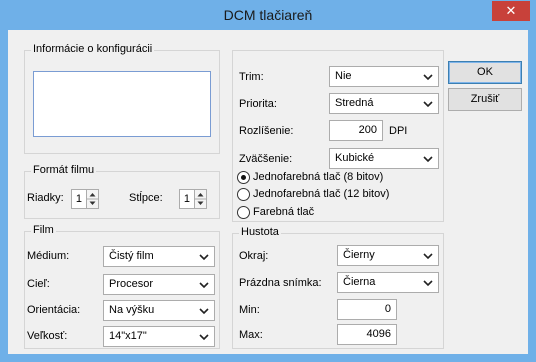 The width and height of the screenshot is (536, 362). What do you see at coordinates (122, 191) in the screenshot?
I see `film-format-group: Formát filmu Riadky: 1 Stĺpce: 1` at bounding box center [122, 191].